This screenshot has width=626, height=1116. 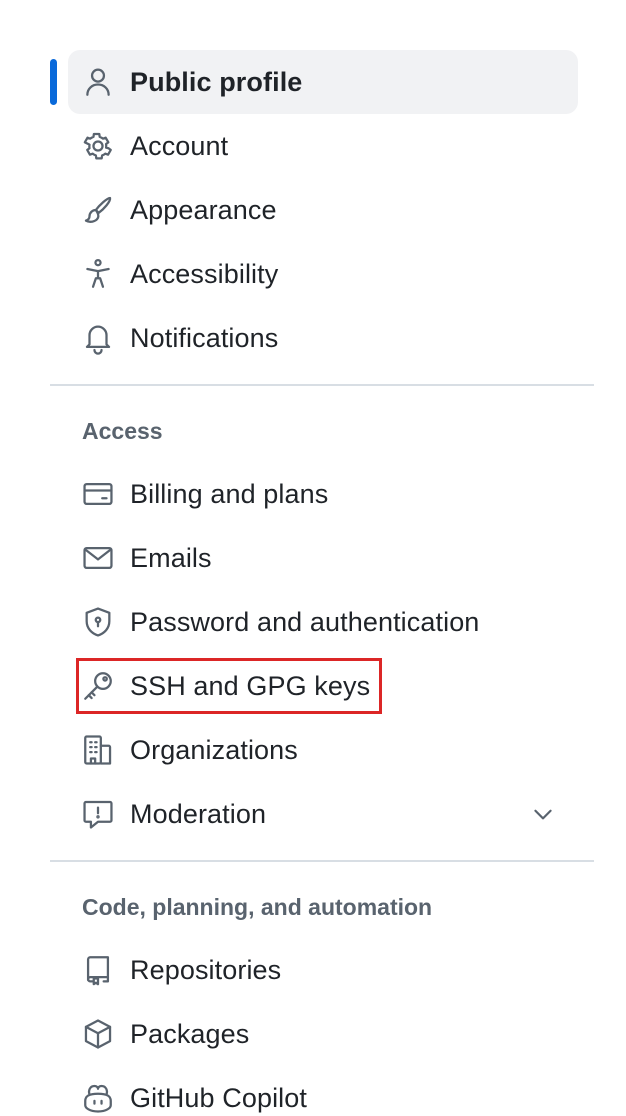 What do you see at coordinates (323, 210) in the screenshot?
I see `nav-item-appearance: Appearance` at bounding box center [323, 210].